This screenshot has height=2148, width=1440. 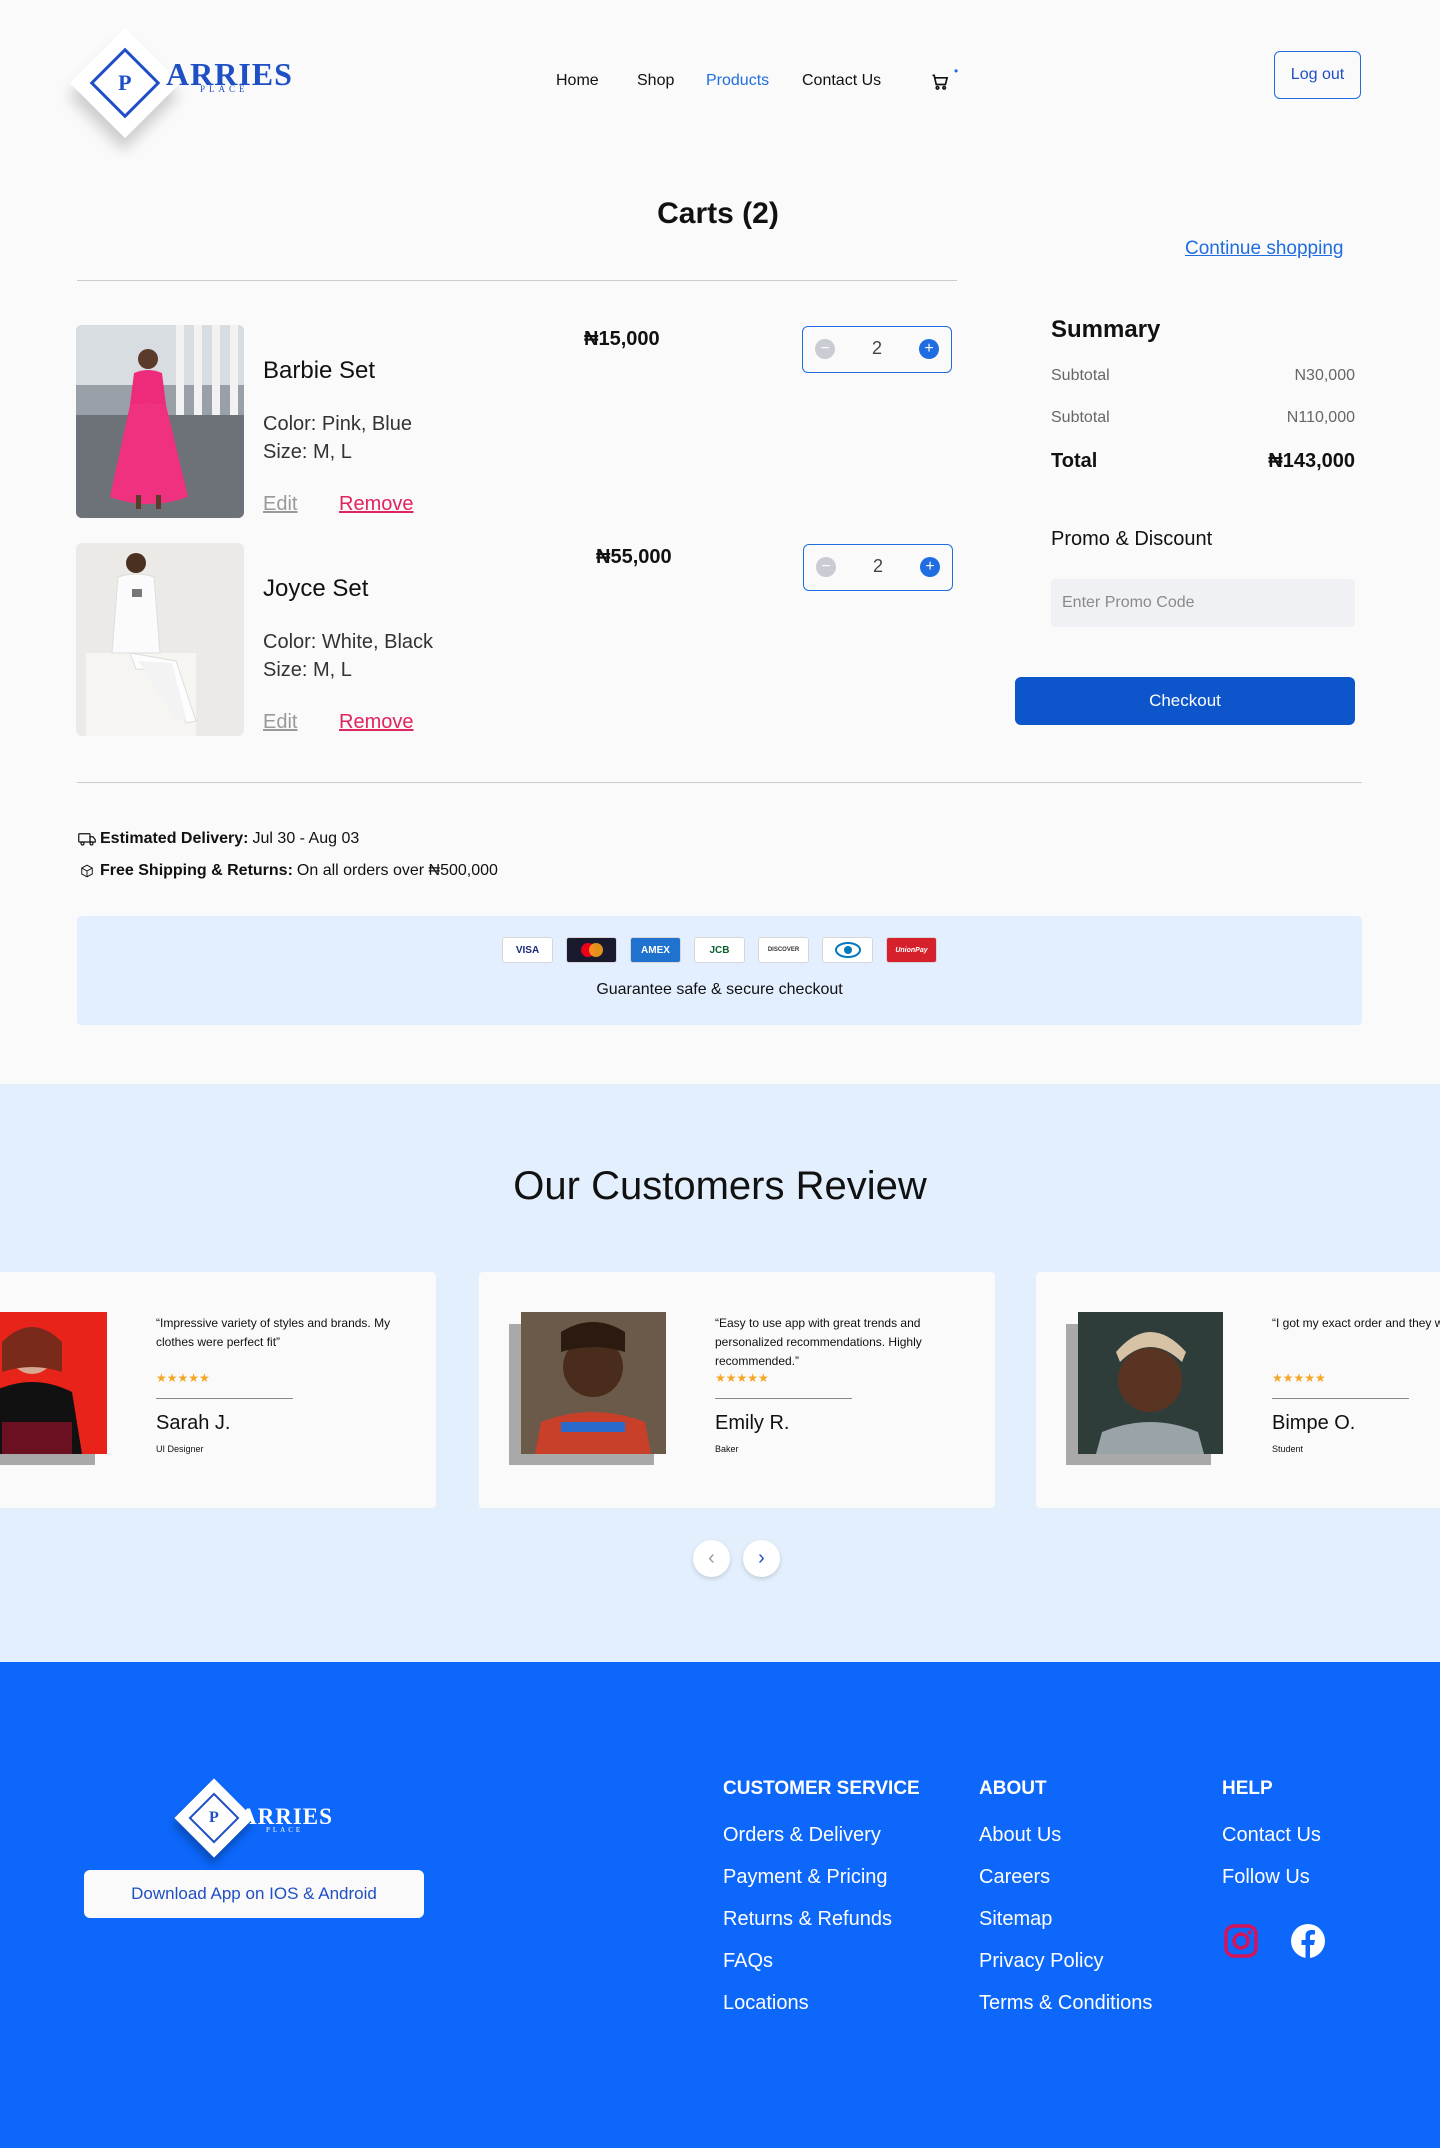 I want to click on shipping-label: Free Shipping & Returns:, so click(x=196, y=870).